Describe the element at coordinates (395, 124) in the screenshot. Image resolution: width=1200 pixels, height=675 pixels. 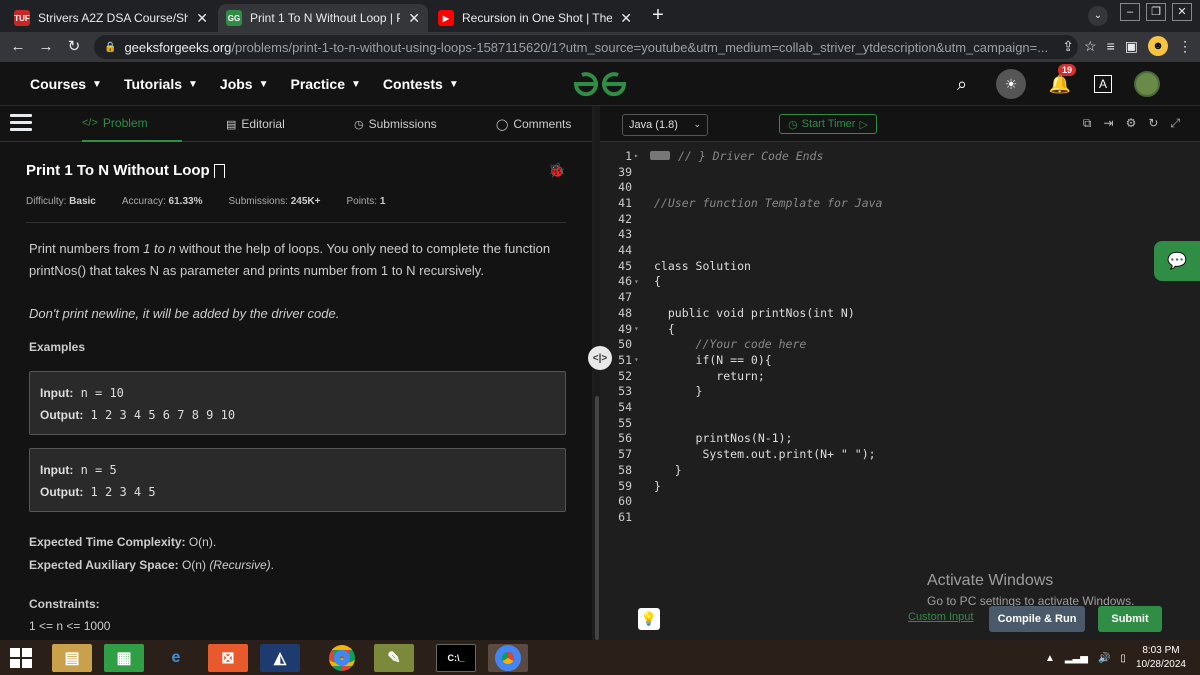
I see `tab-submissions: ◷ Submissions` at that location.